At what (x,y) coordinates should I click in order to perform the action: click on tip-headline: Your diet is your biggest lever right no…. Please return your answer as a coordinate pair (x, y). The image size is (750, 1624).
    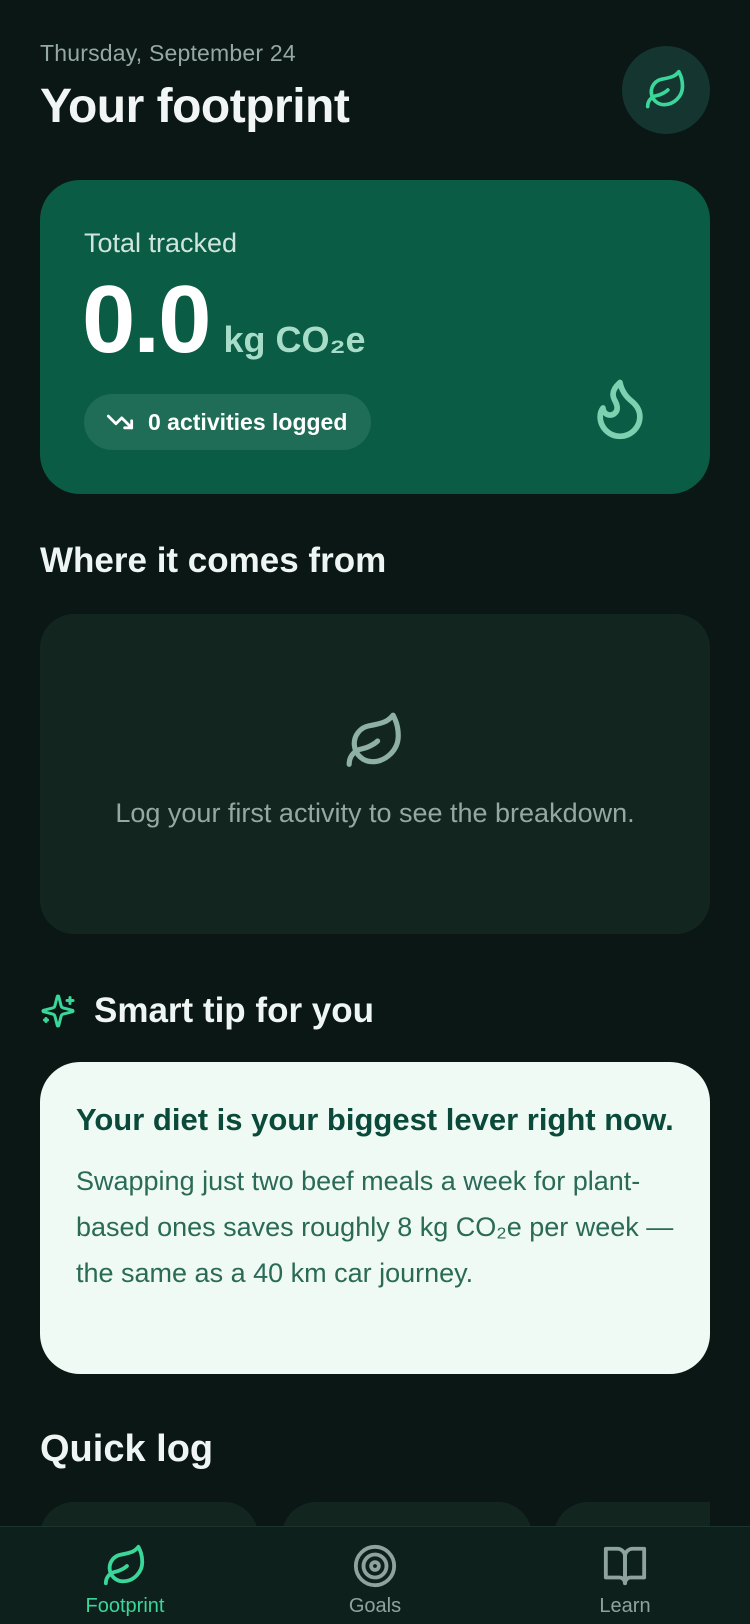
    Looking at the image, I should click on (375, 1119).